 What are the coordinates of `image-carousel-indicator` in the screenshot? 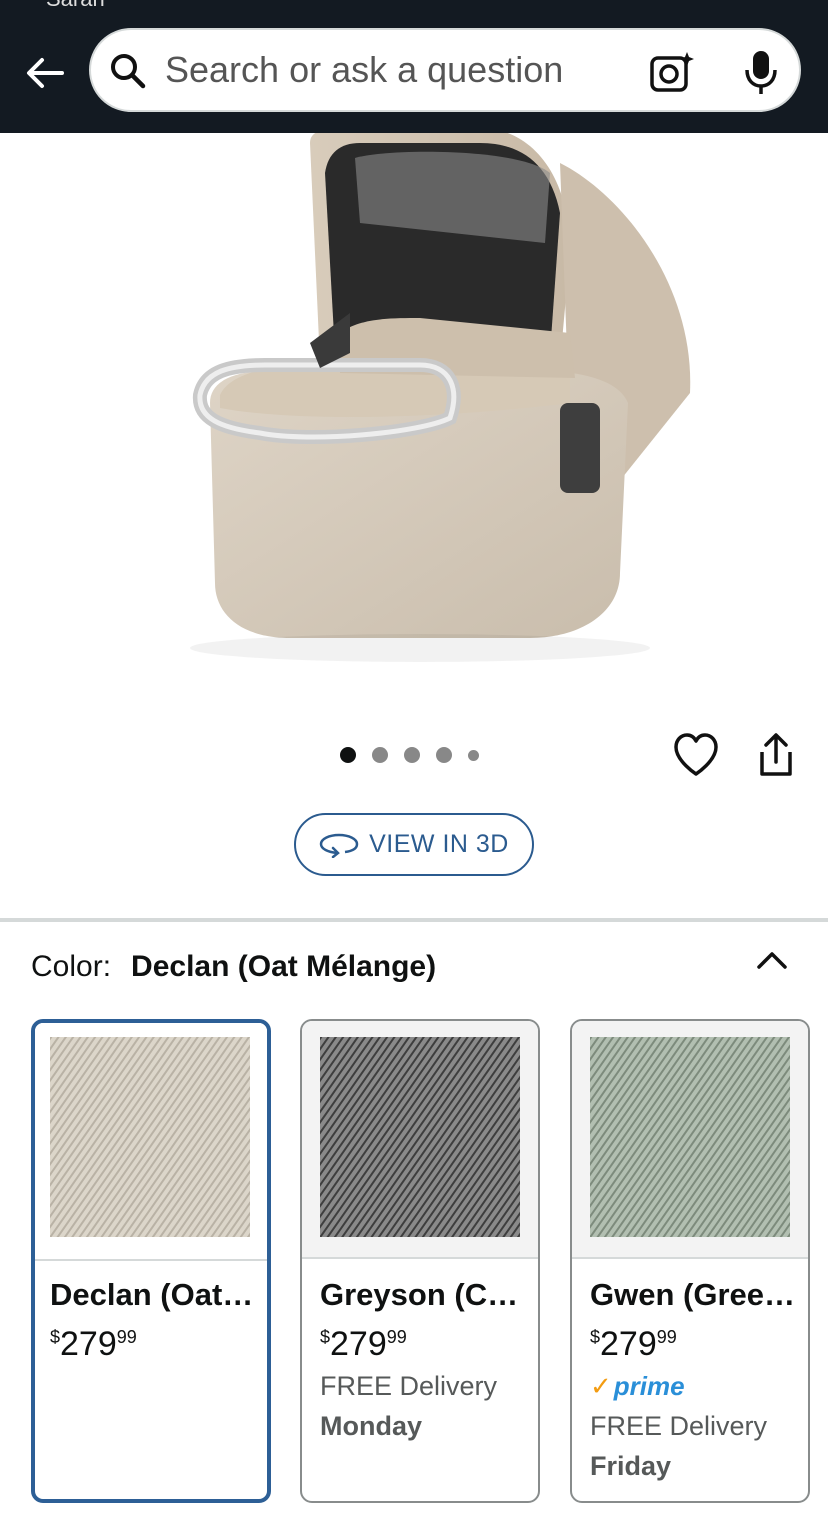 It's located at (417, 755).